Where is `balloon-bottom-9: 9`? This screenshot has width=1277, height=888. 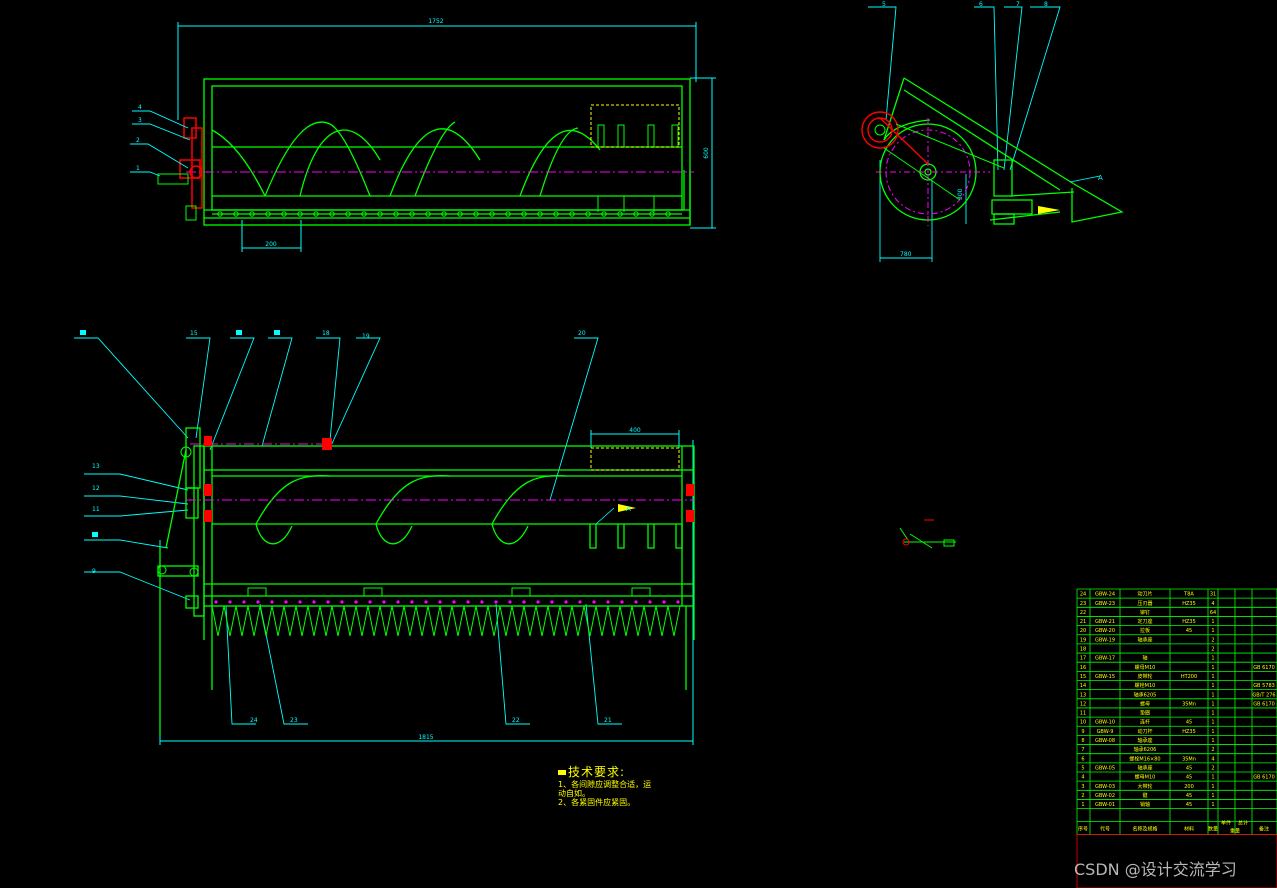
balloon-bottom-9: 9 is located at coordinates (94, 571).